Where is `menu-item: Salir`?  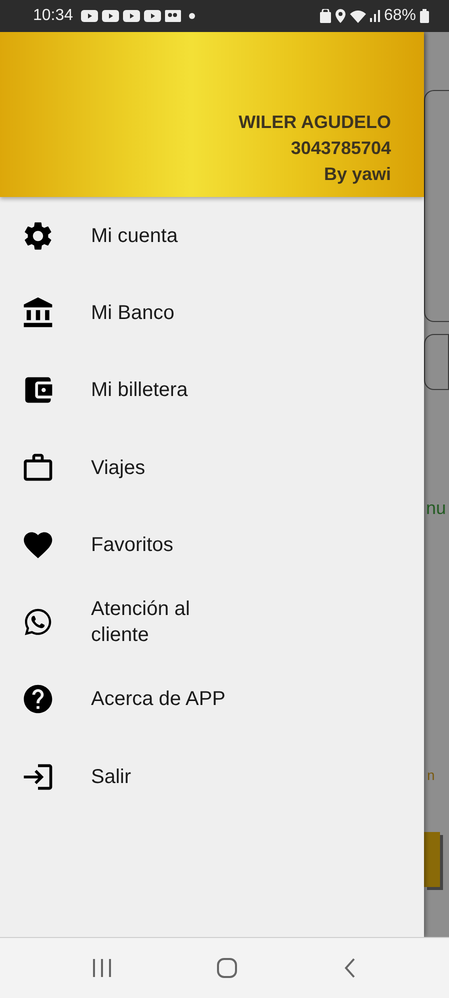 menu-item: Salir is located at coordinates (212, 777).